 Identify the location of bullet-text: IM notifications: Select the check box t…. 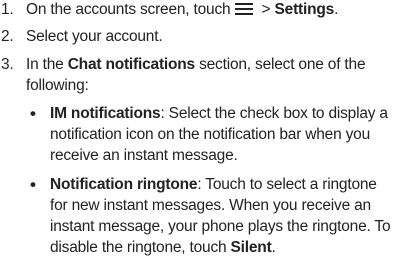
(219, 114).